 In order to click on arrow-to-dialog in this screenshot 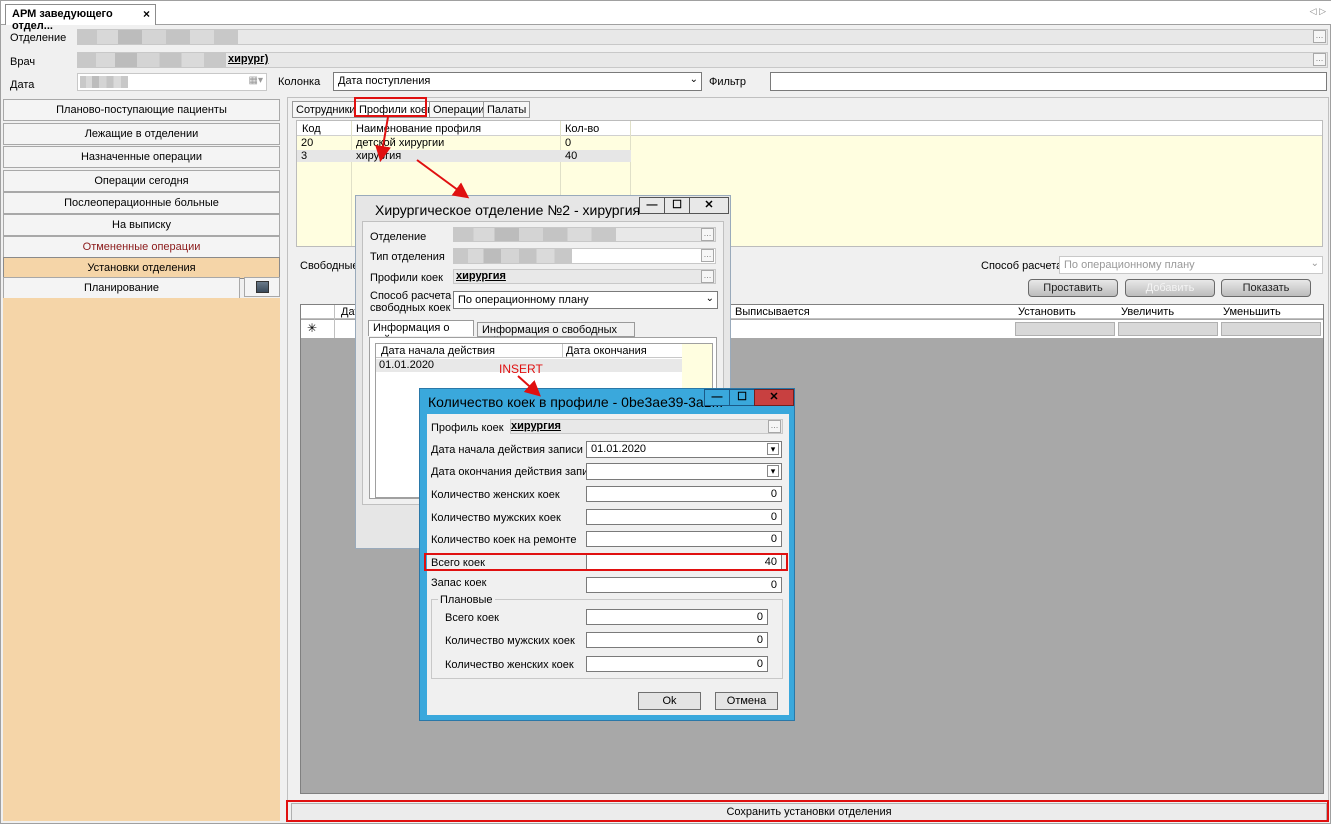, I will do `click(443, 179)`.